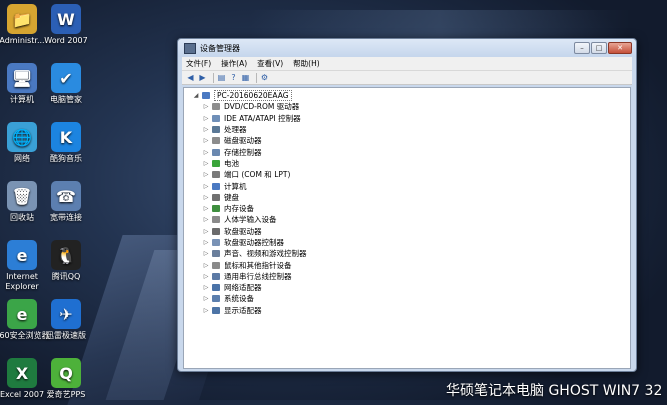 Image resolution: width=667 pixels, height=405 pixels. I want to click on device-category-label: 显示适配器, so click(243, 310).